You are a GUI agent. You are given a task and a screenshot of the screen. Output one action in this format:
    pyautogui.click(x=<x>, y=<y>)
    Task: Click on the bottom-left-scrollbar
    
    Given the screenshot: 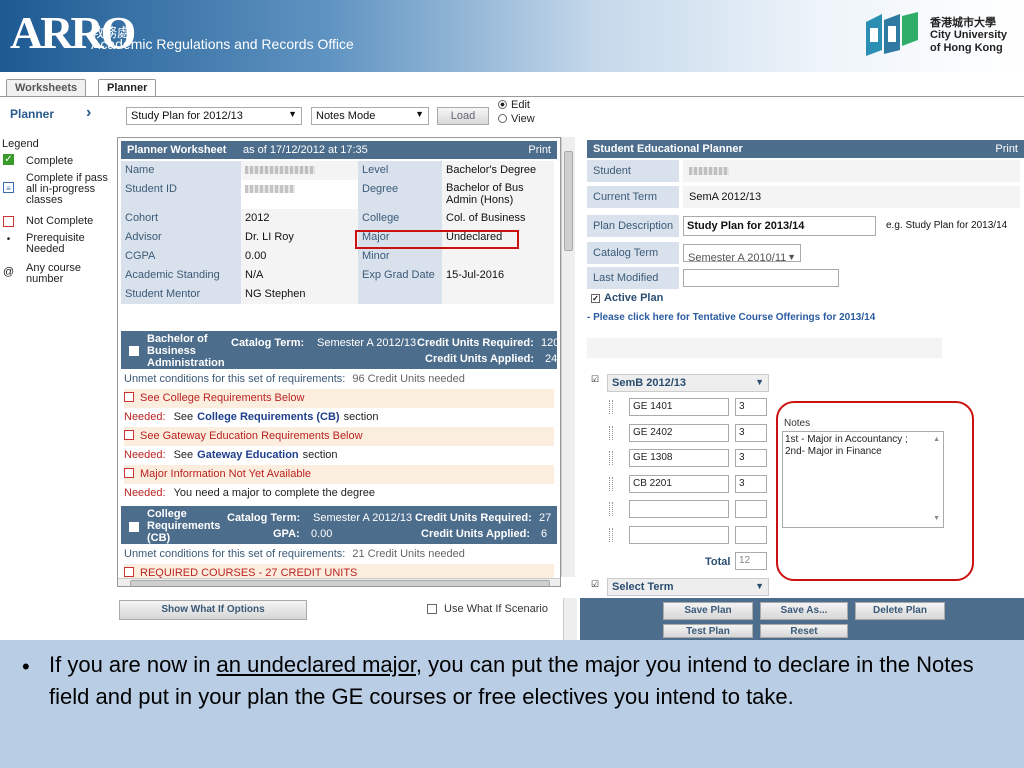 What is the action you would take?
    pyautogui.click(x=570, y=619)
    